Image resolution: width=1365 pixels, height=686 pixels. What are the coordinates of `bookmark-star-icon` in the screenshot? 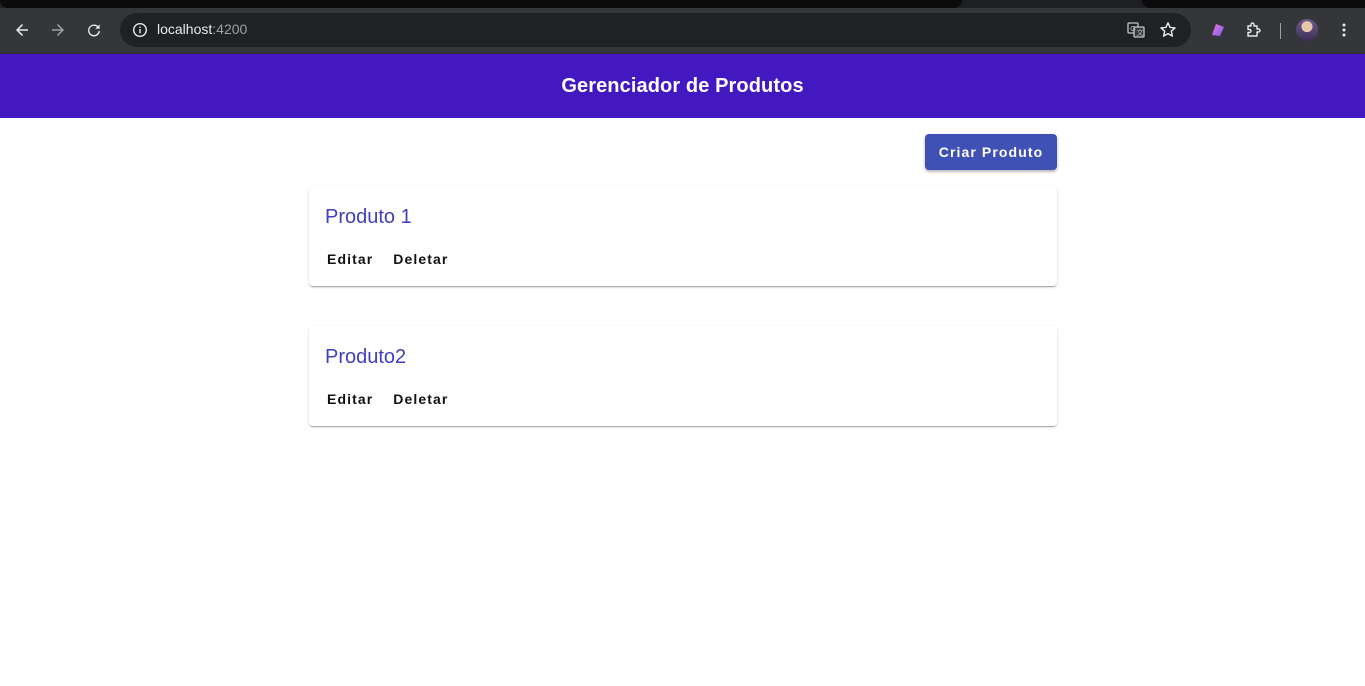 It's located at (1168, 30).